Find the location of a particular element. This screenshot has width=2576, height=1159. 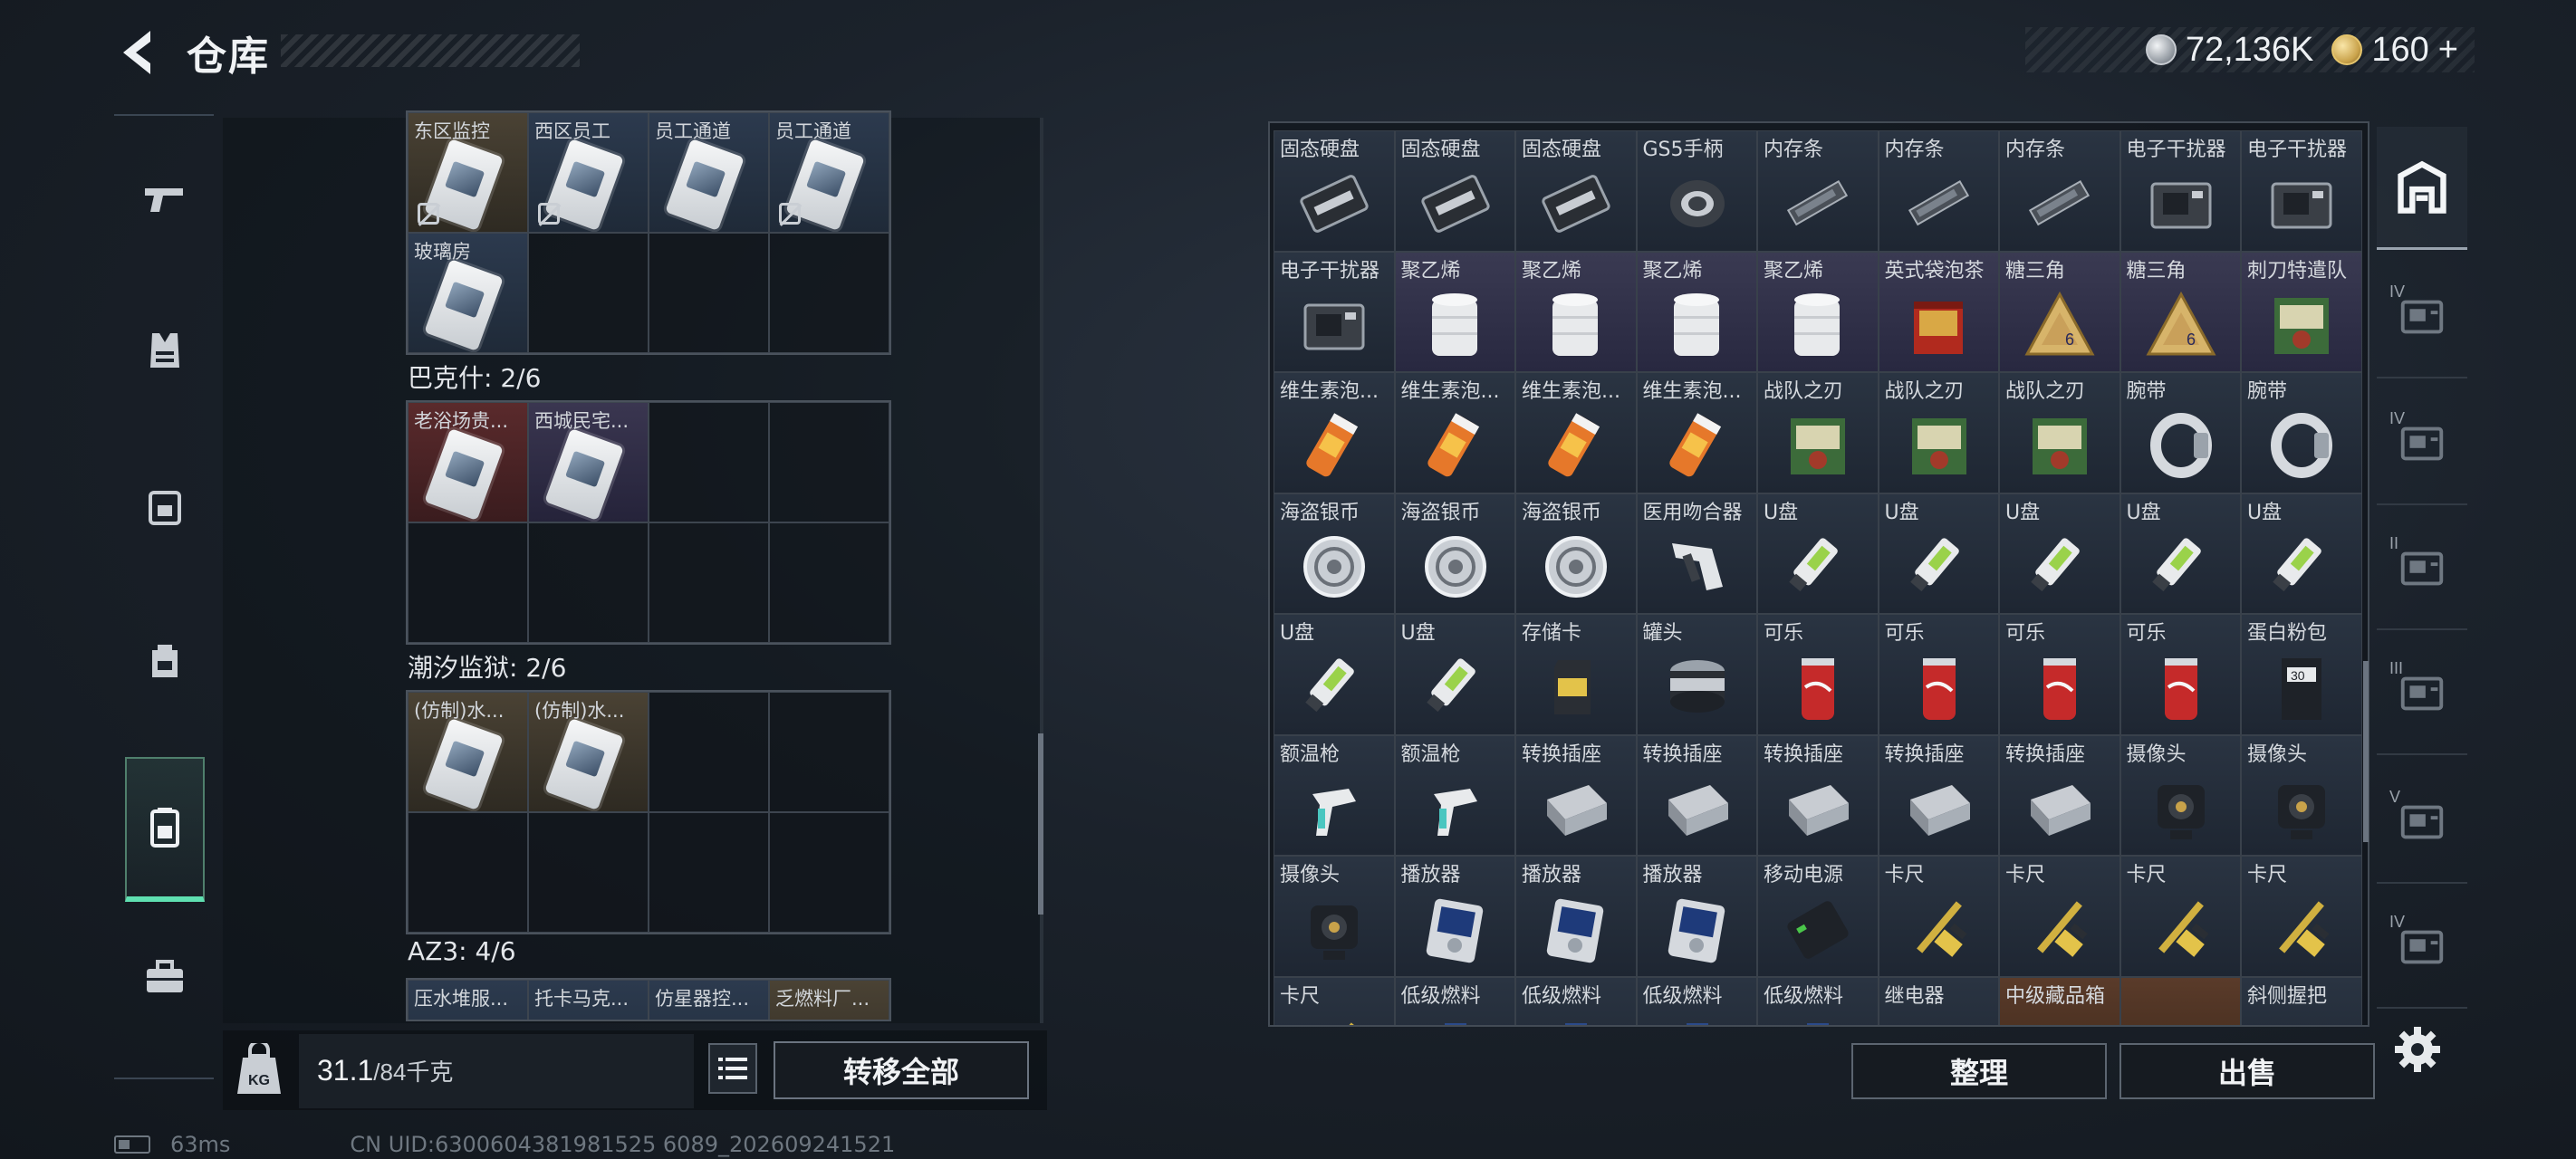

stash-item: 英式袋泡茶 is located at coordinates (1938, 312).